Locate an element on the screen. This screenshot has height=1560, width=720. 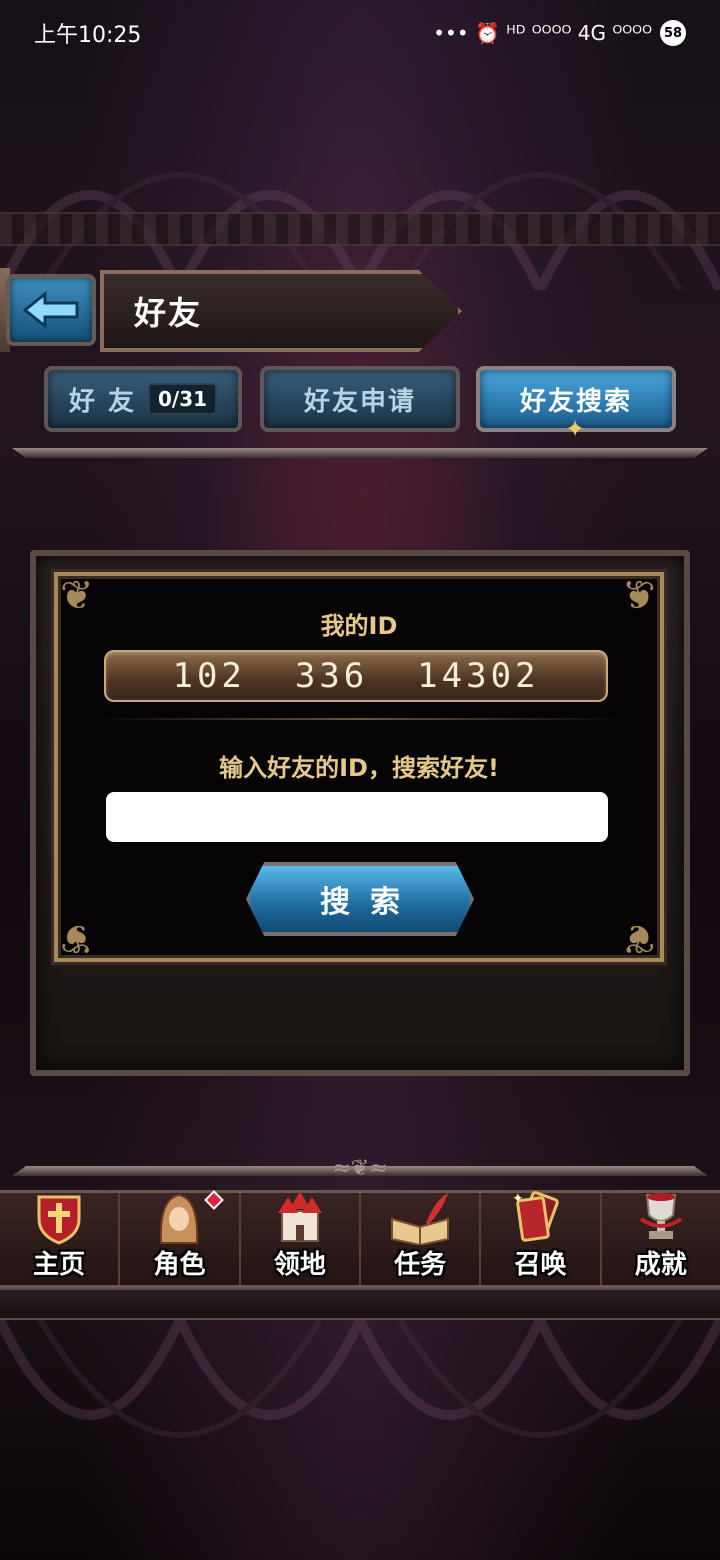
active-tab-star-icon: ✦ is located at coordinates (575, 429).